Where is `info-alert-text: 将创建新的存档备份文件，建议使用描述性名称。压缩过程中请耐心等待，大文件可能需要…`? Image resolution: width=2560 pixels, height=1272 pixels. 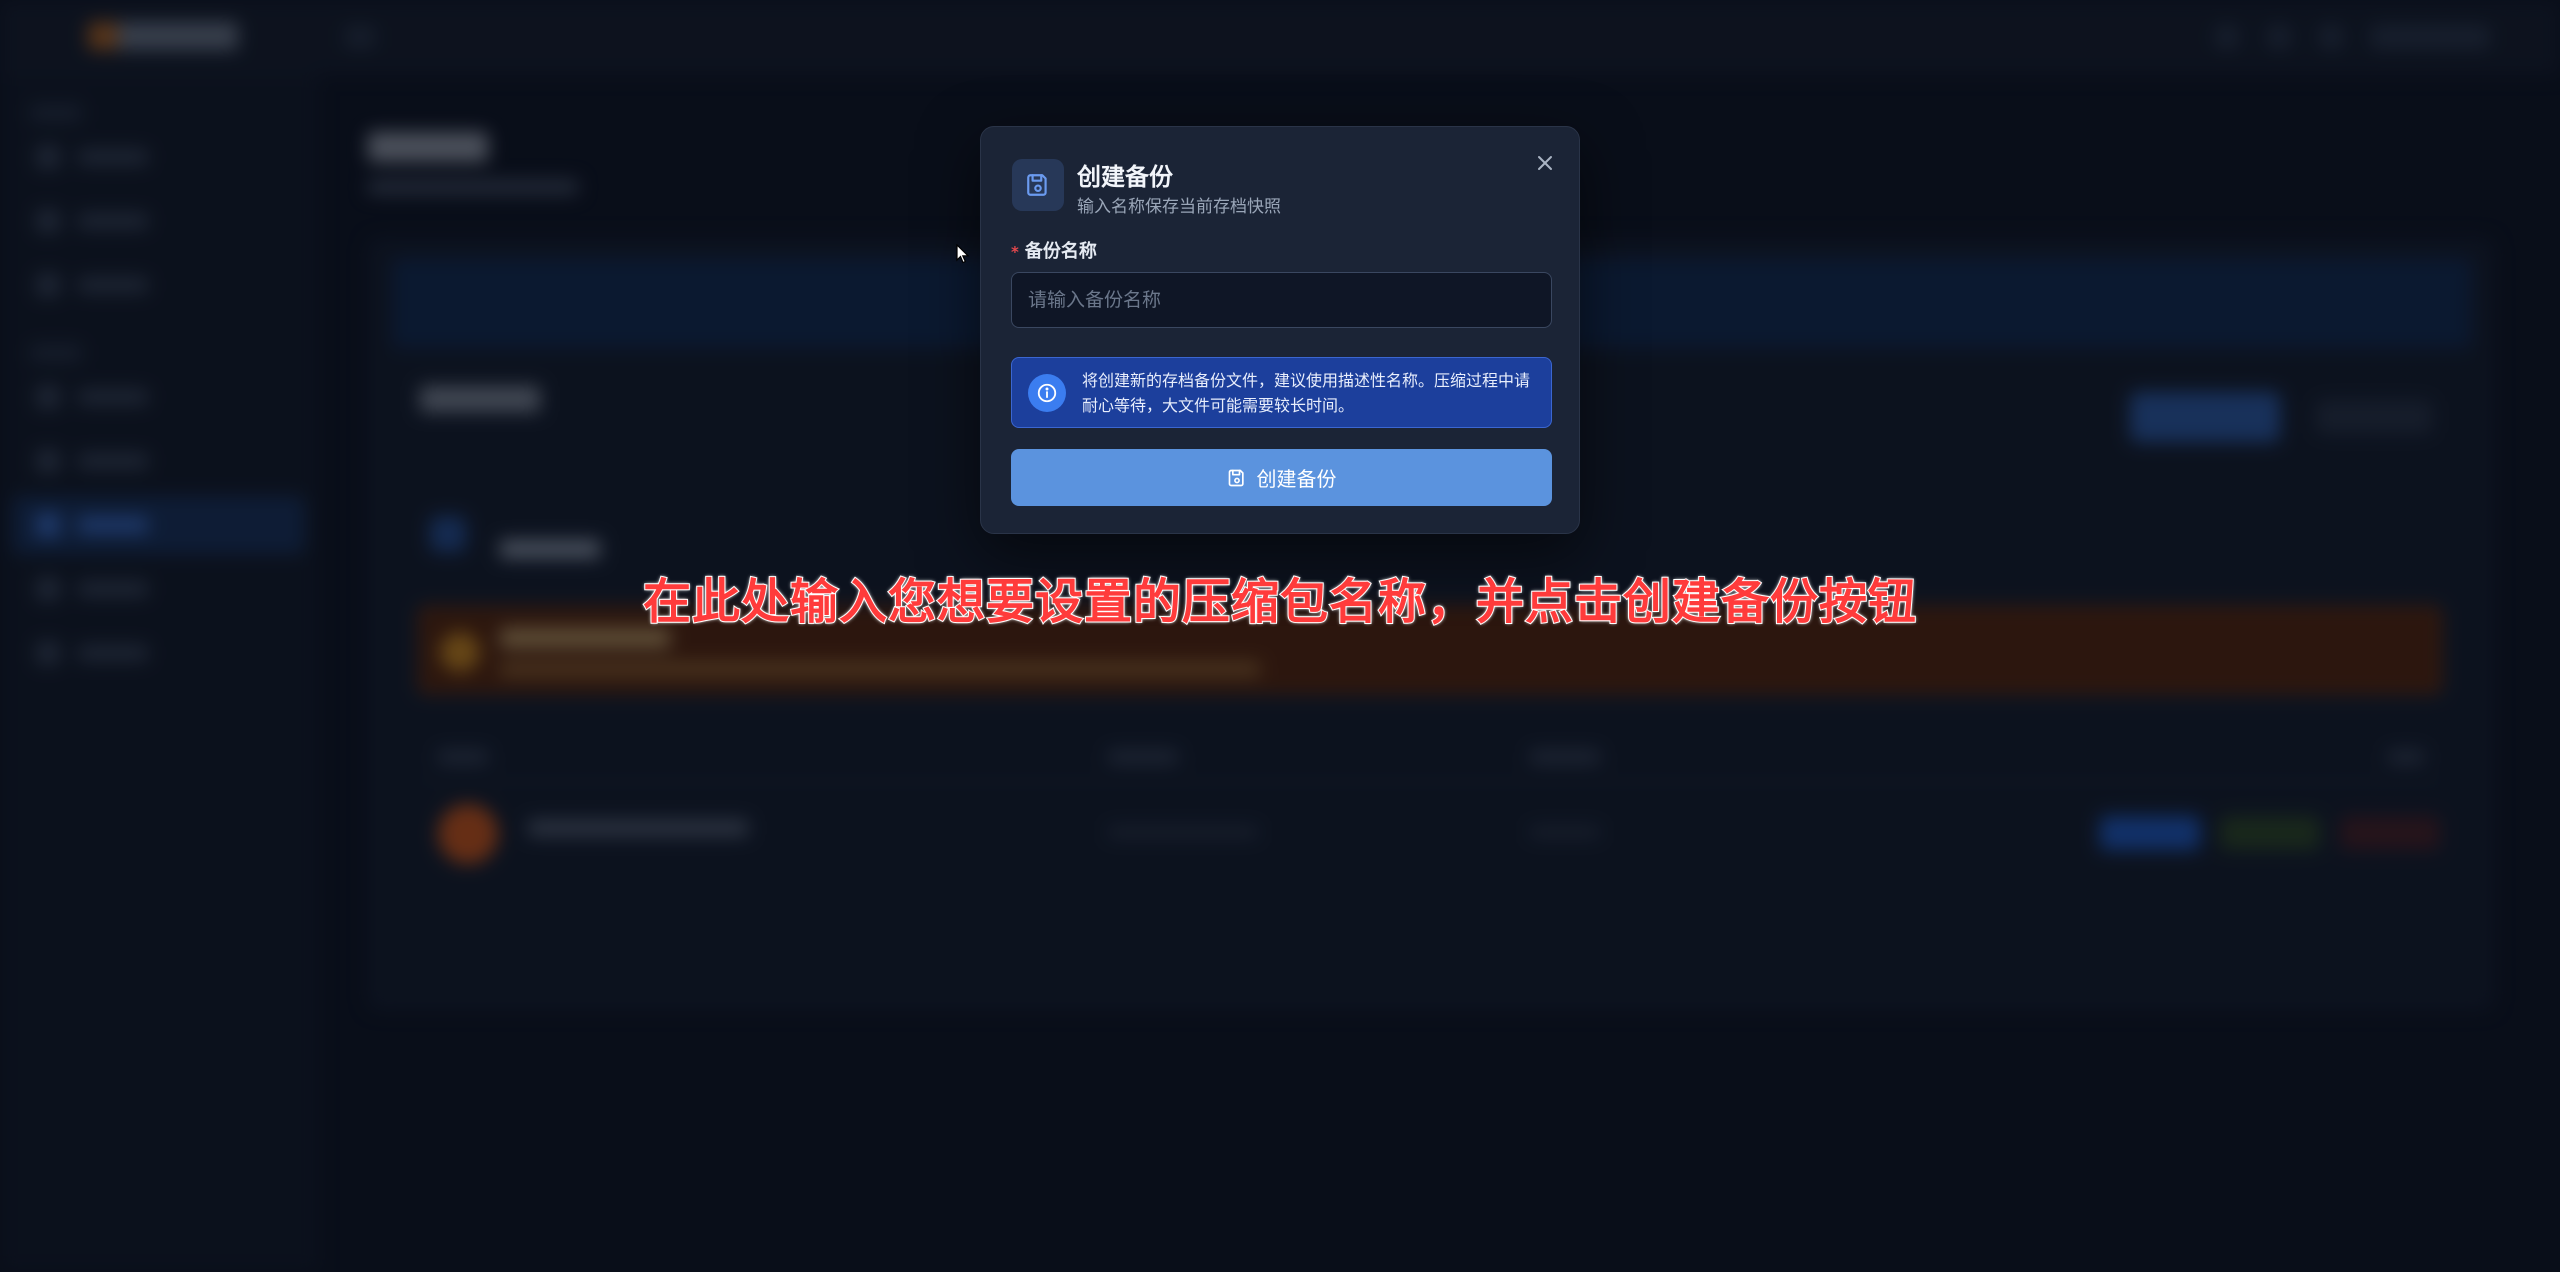
info-alert-text: 将创建新的存档备份文件，建议使用描述性名称。压缩过程中请耐心等待，大文件可能需要… is located at coordinates (1306, 393).